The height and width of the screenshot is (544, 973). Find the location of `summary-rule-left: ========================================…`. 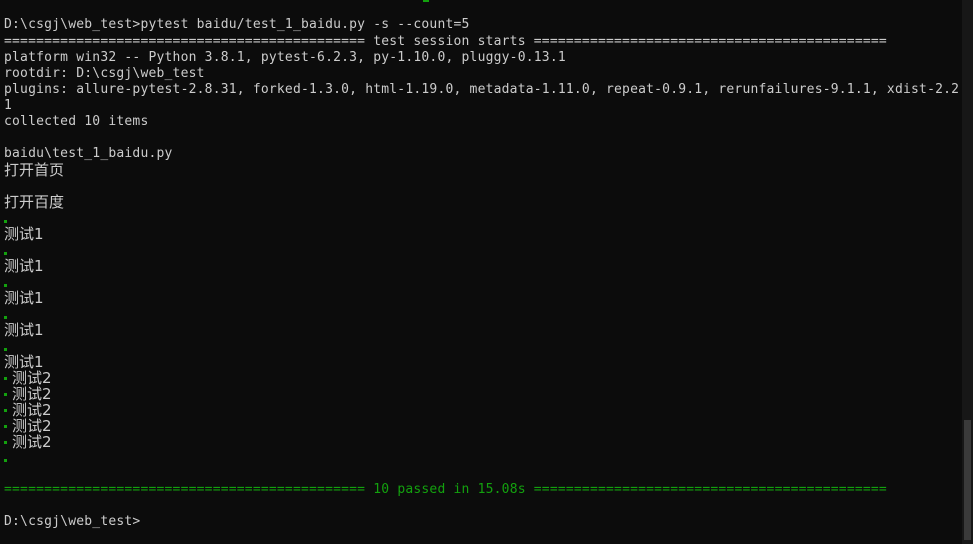

summary-rule-left: ========================================… is located at coordinates (189, 489).